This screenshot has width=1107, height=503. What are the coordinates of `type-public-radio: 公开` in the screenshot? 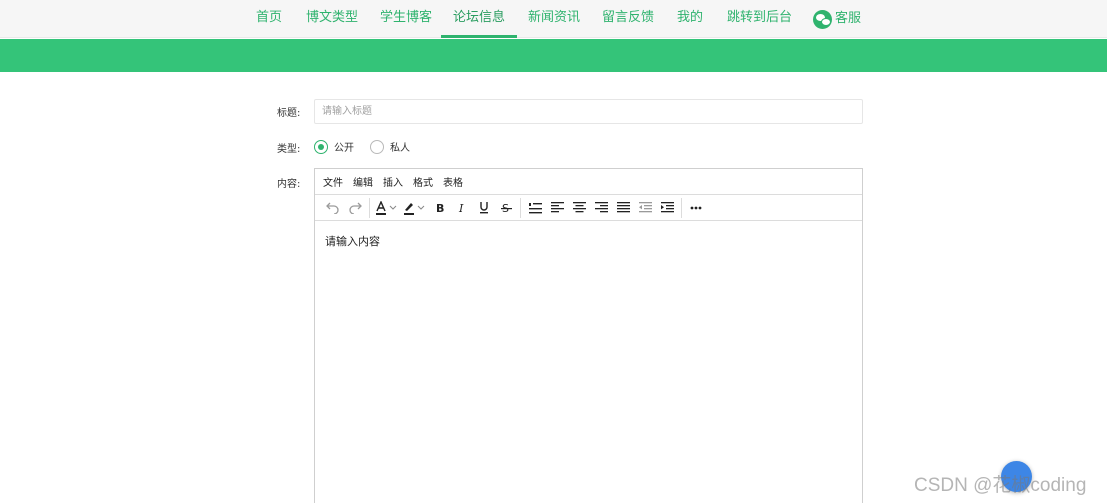 It's located at (334, 146).